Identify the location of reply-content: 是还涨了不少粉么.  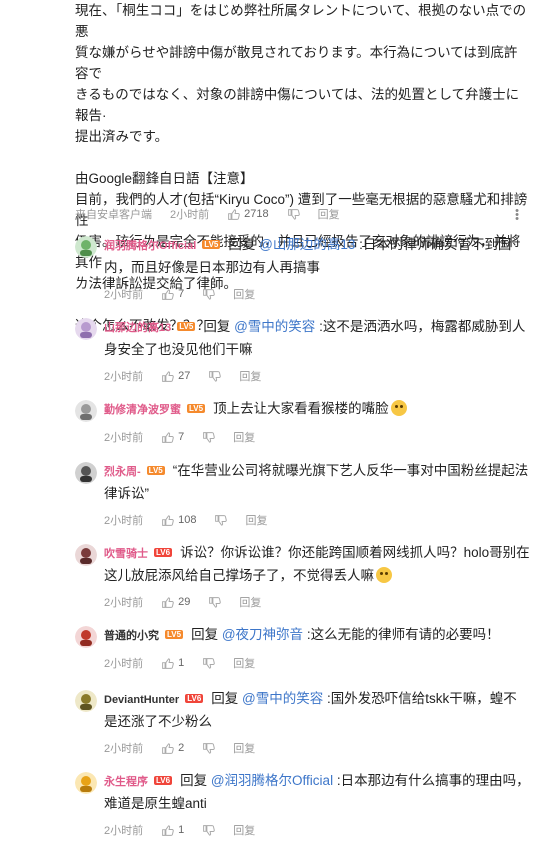
(158, 721).